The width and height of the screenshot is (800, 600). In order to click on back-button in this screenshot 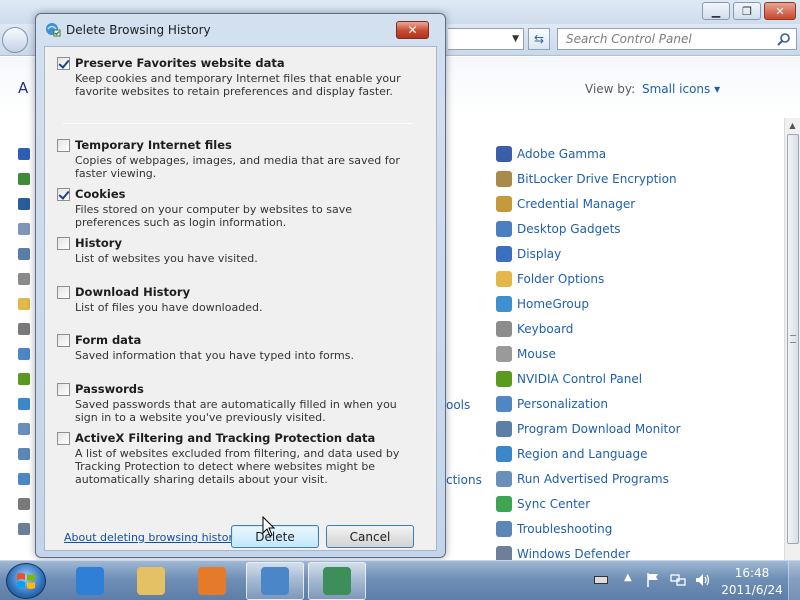, I will do `click(15, 40)`.